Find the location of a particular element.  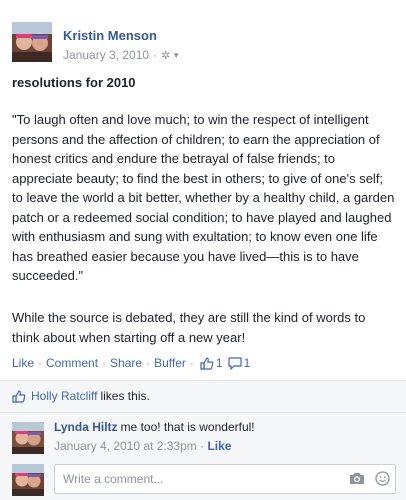

emoji-icon is located at coordinates (382, 478).